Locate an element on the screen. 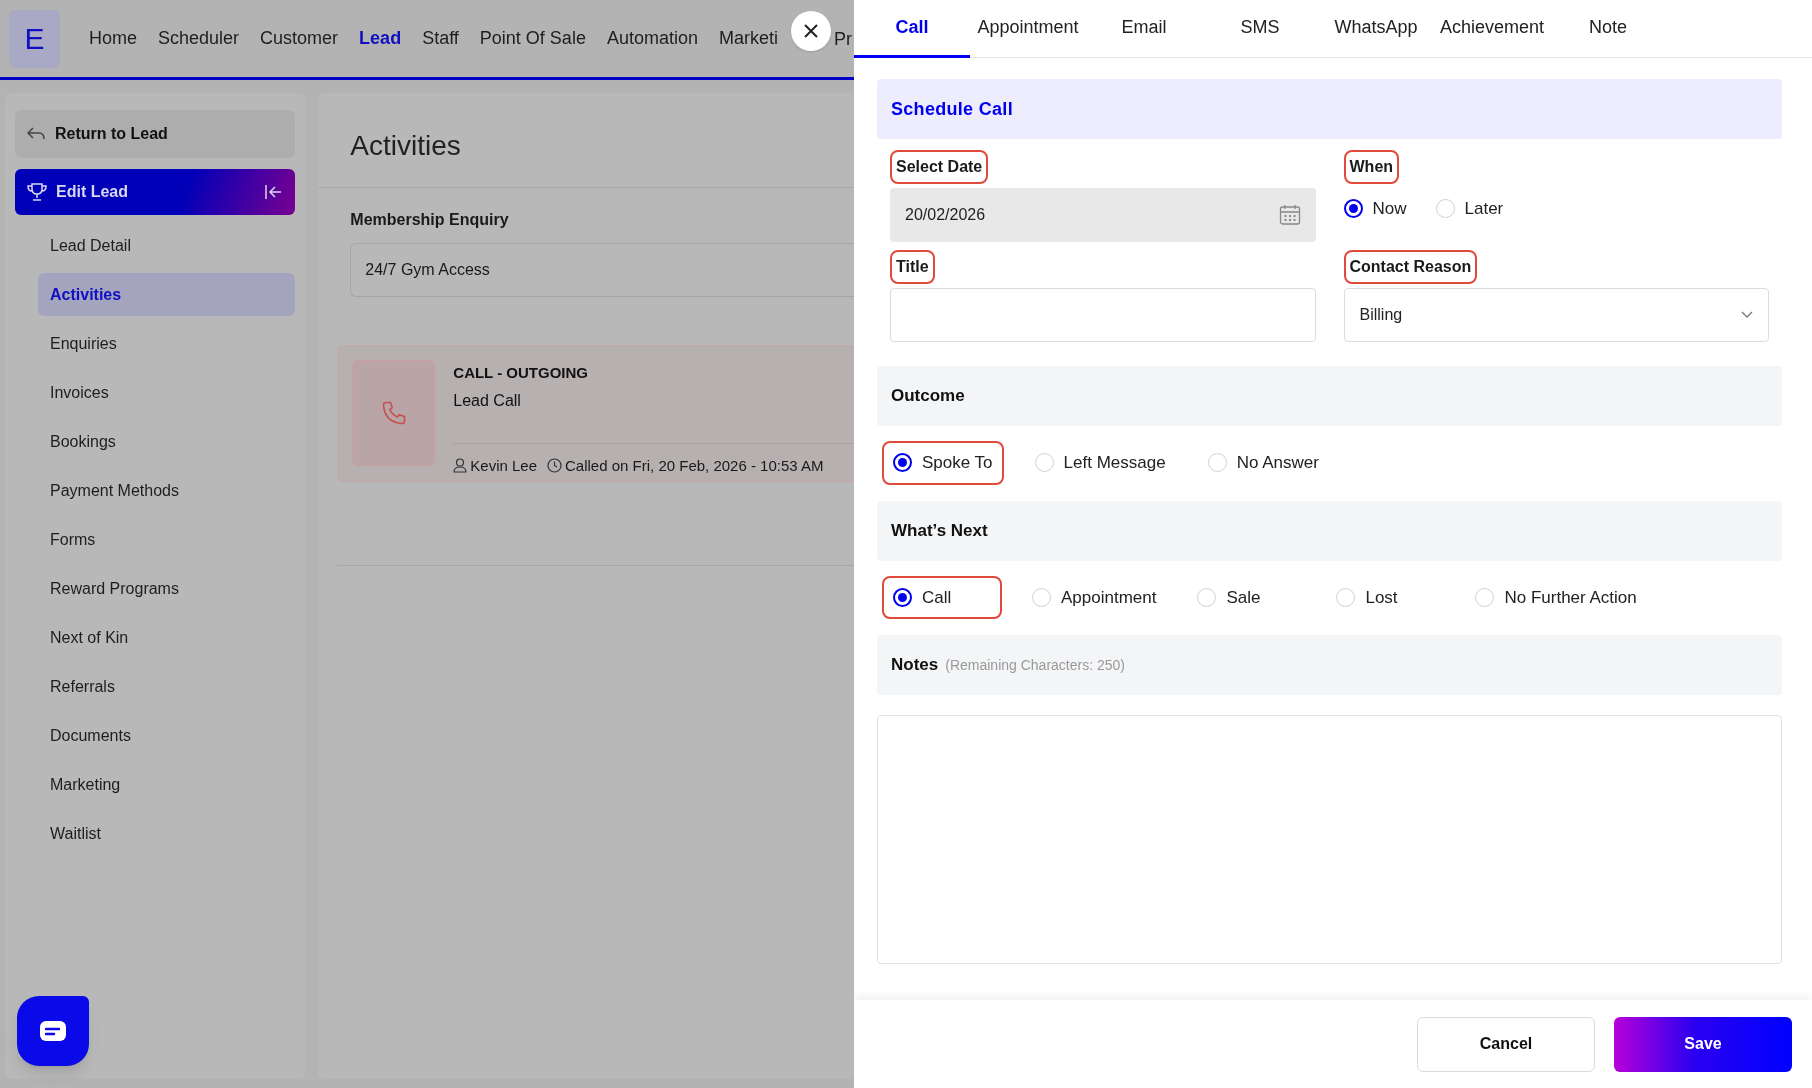 The height and width of the screenshot is (1088, 1812). sidebar-item: Reward Programs is located at coordinates (167, 588).